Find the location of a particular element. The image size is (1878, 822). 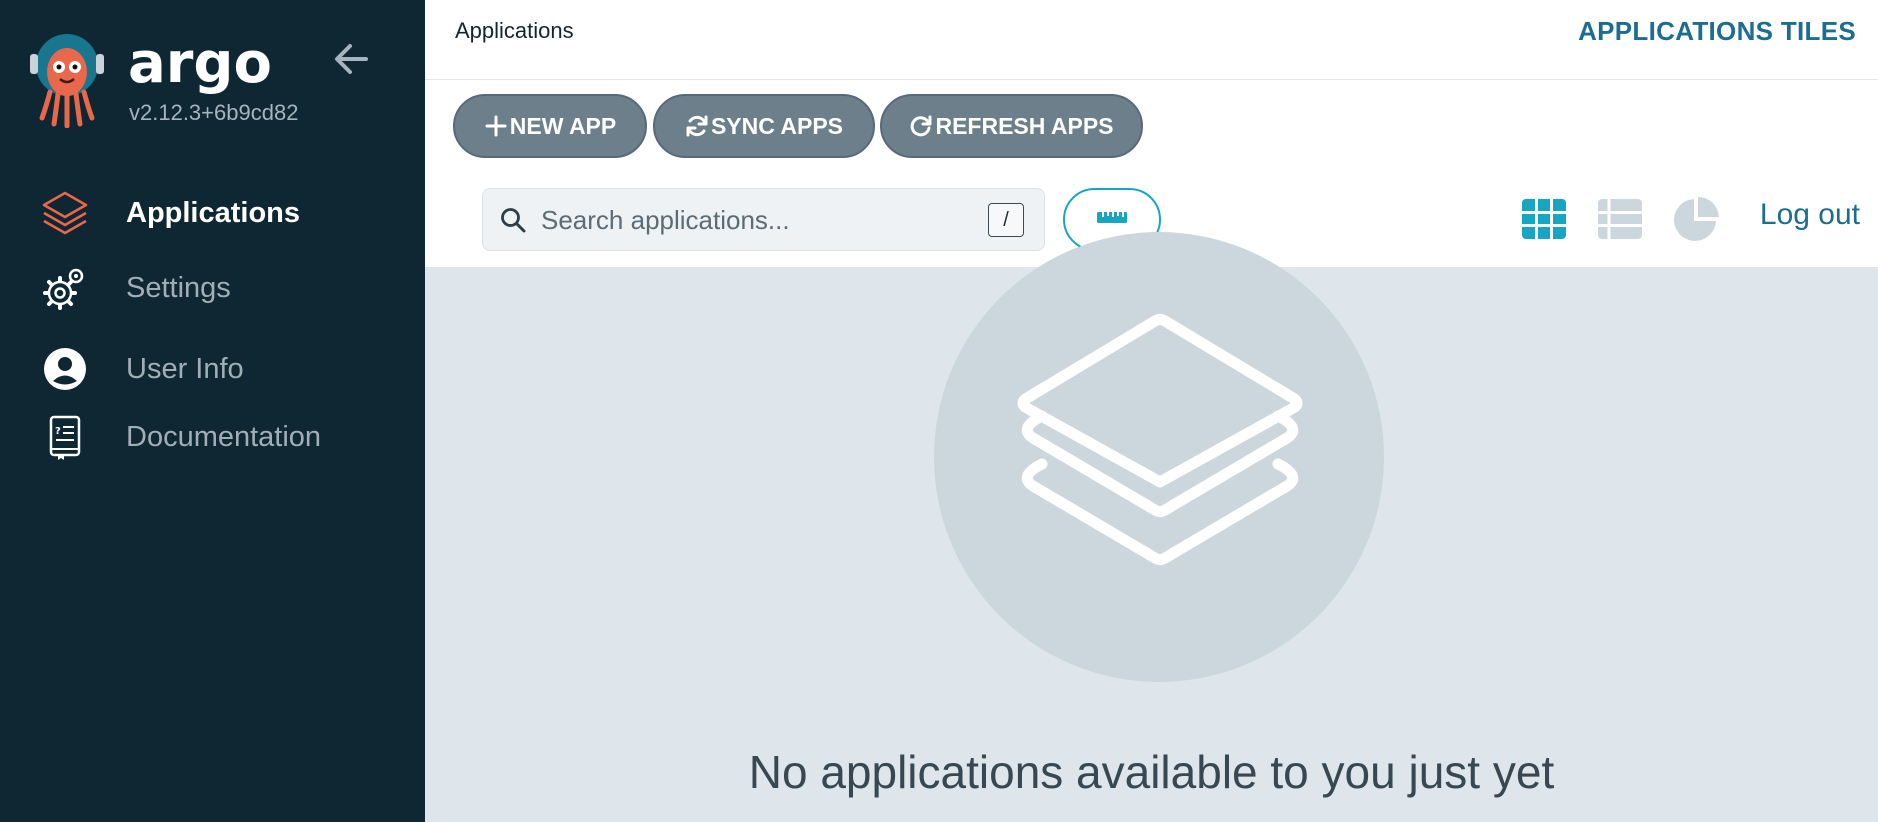

sidebar-item-documentation: ? Documentation is located at coordinates (225, 437).